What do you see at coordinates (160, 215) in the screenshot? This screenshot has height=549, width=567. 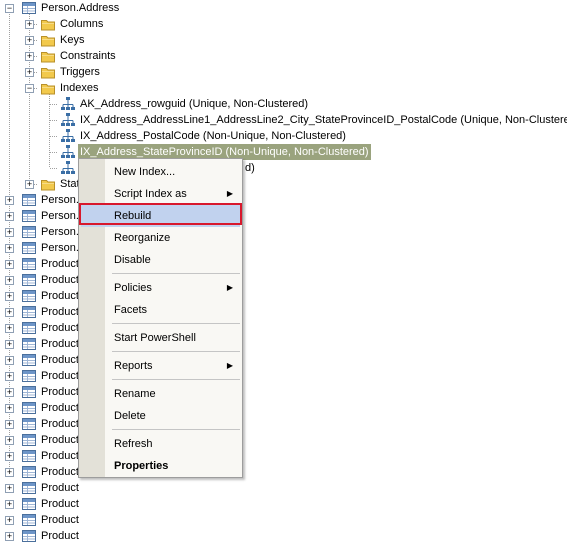 I see `menu-rebuild: Rebuild` at bounding box center [160, 215].